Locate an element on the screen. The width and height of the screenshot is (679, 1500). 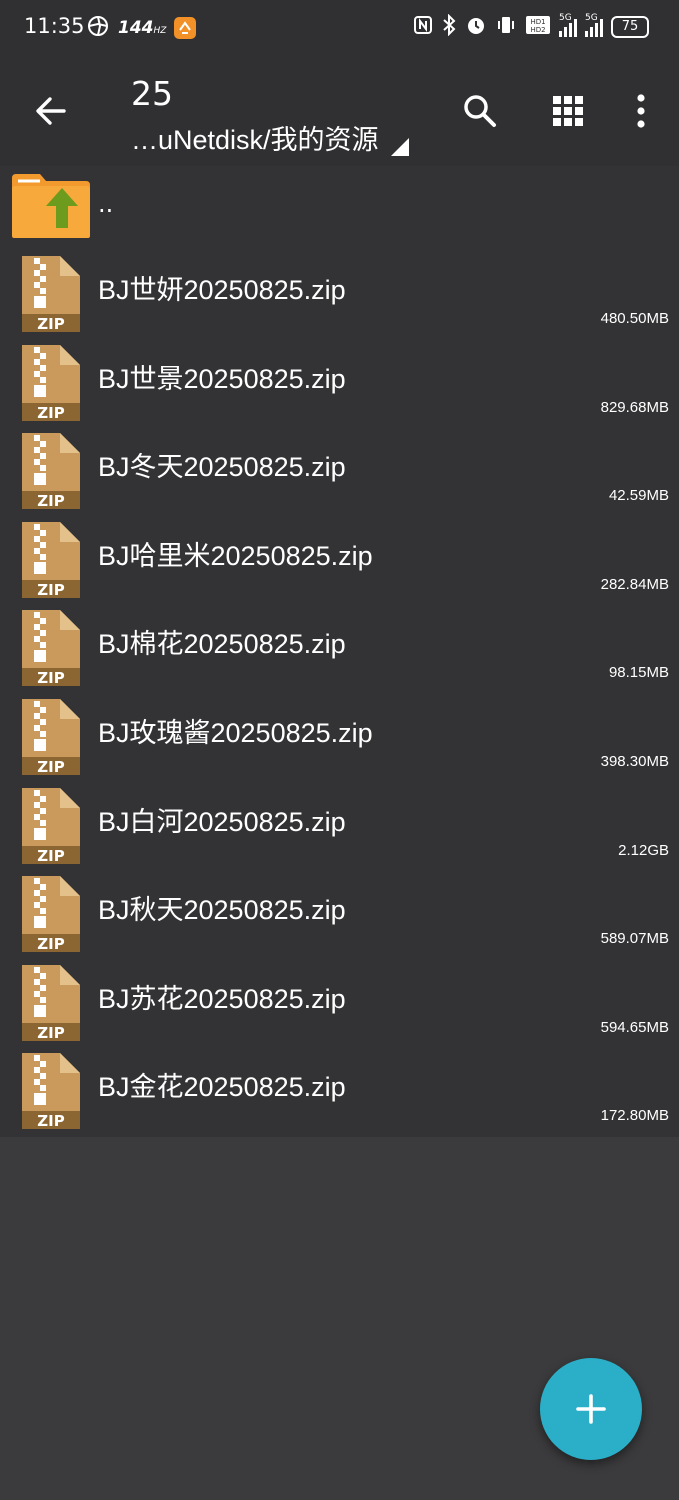
file-size: 2.12GB is located at coordinates (643, 850).